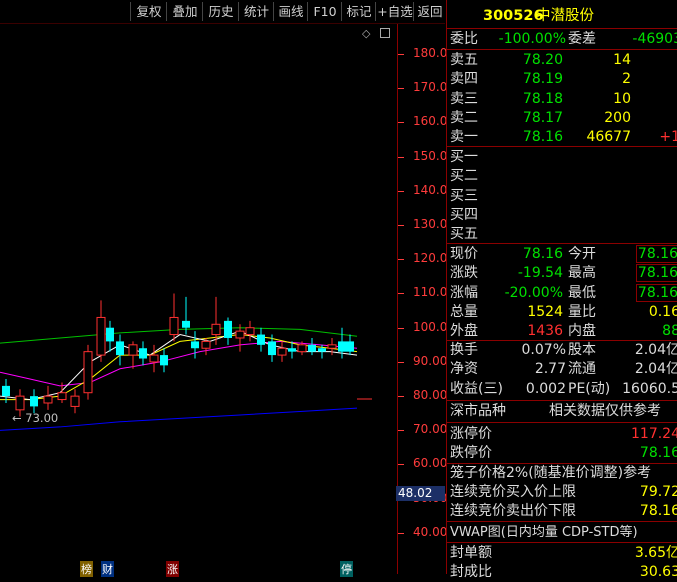  What do you see at coordinates (476, 388) in the screenshot?
I see `stats-label: 收益(三)` at bounding box center [476, 388].